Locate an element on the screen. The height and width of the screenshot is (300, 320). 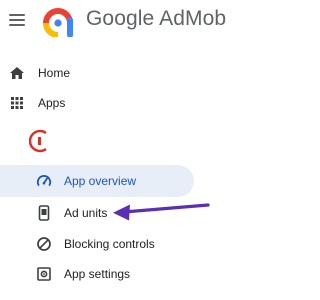
top-app-bar: Google AdMob is located at coordinates (136, 23).